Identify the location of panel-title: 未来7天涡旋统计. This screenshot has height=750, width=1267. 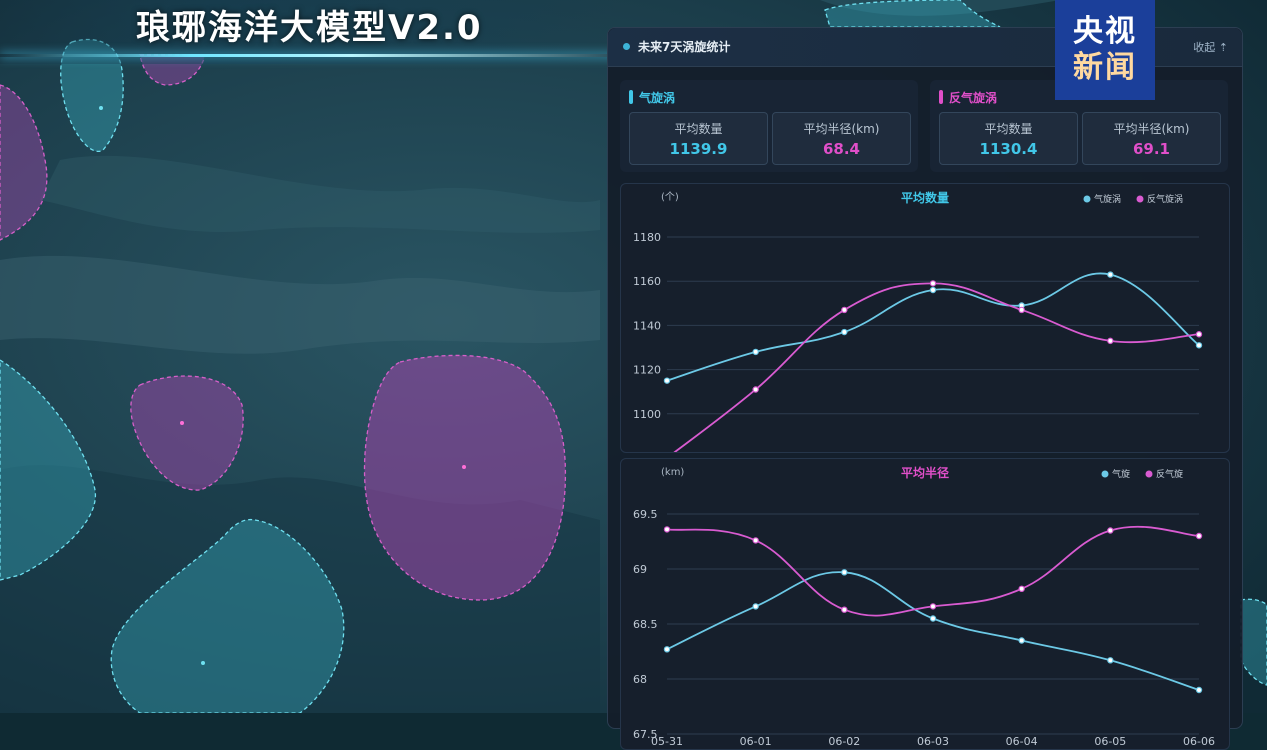
(684, 47).